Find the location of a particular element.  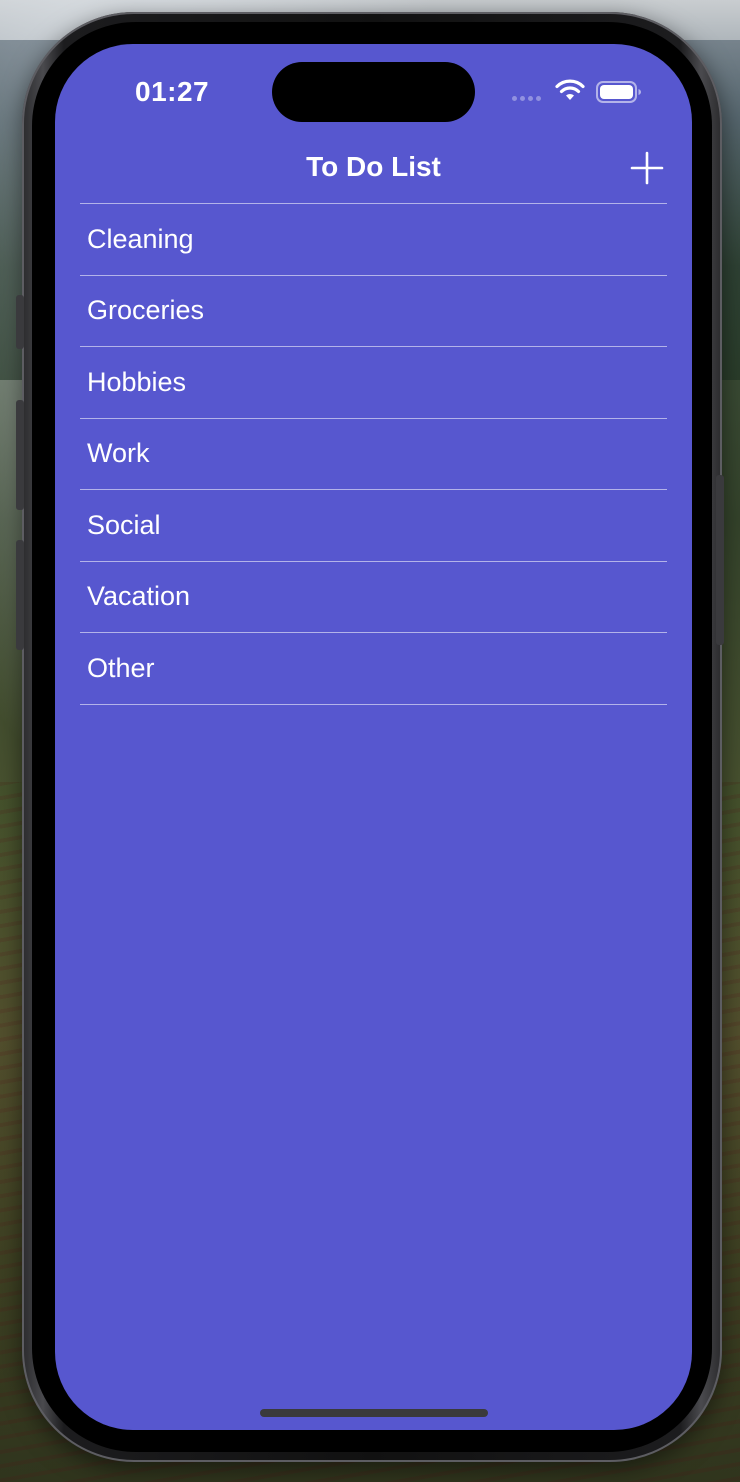

dynamic-island is located at coordinates (373, 92).